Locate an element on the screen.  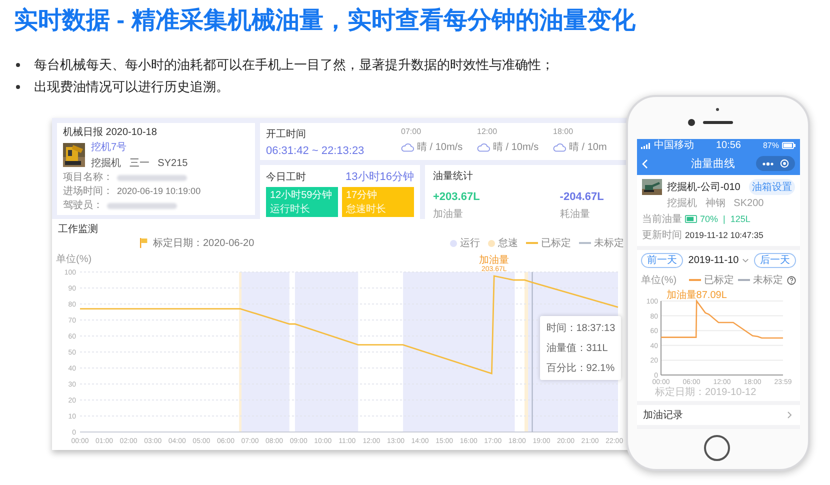
stat-label: 加油量 is located at coordinates (448, 214).